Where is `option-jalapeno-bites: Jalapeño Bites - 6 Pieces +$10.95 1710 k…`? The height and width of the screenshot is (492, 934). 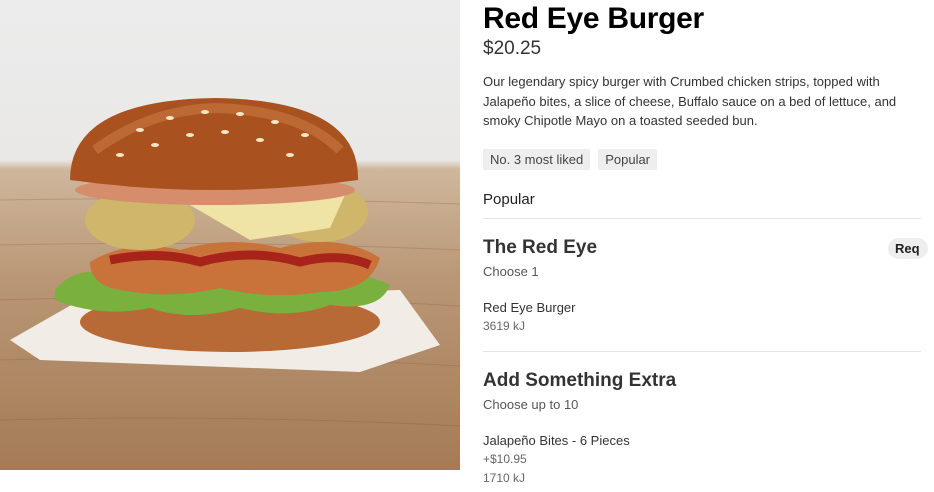 option-jalapeno-bites: Jalapeño Bites - 6 Pieces +$10.95 1710 k… is located at coordinates (698, 459).